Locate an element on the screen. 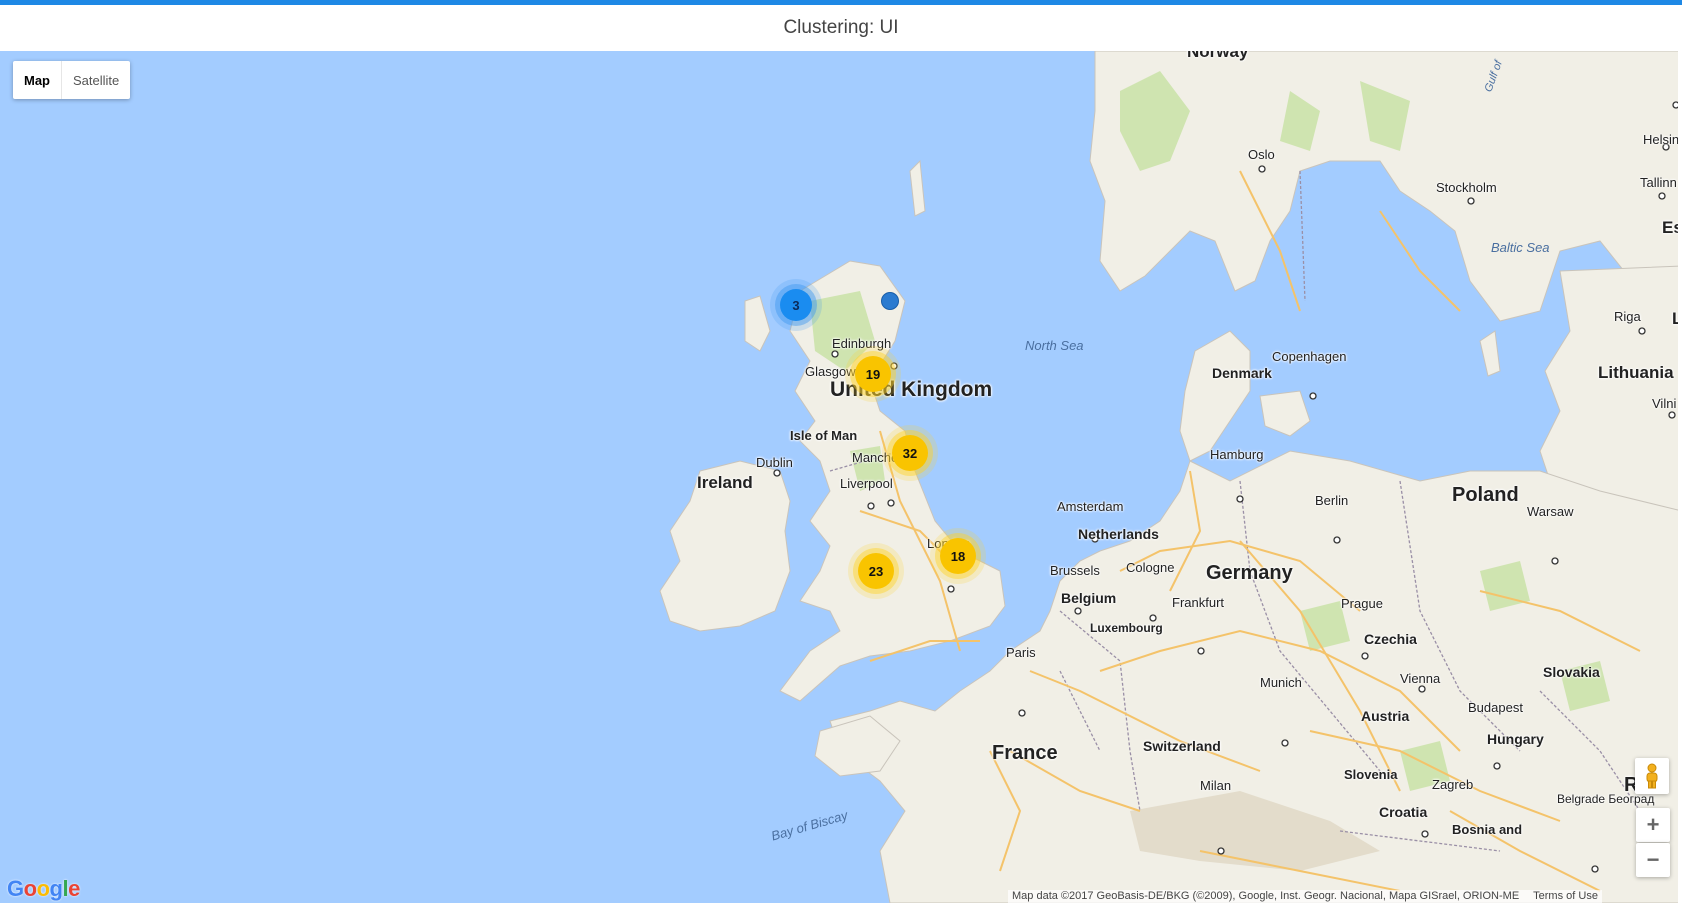  map-type-control: Map Satellite is located at coordinates (72, 80).